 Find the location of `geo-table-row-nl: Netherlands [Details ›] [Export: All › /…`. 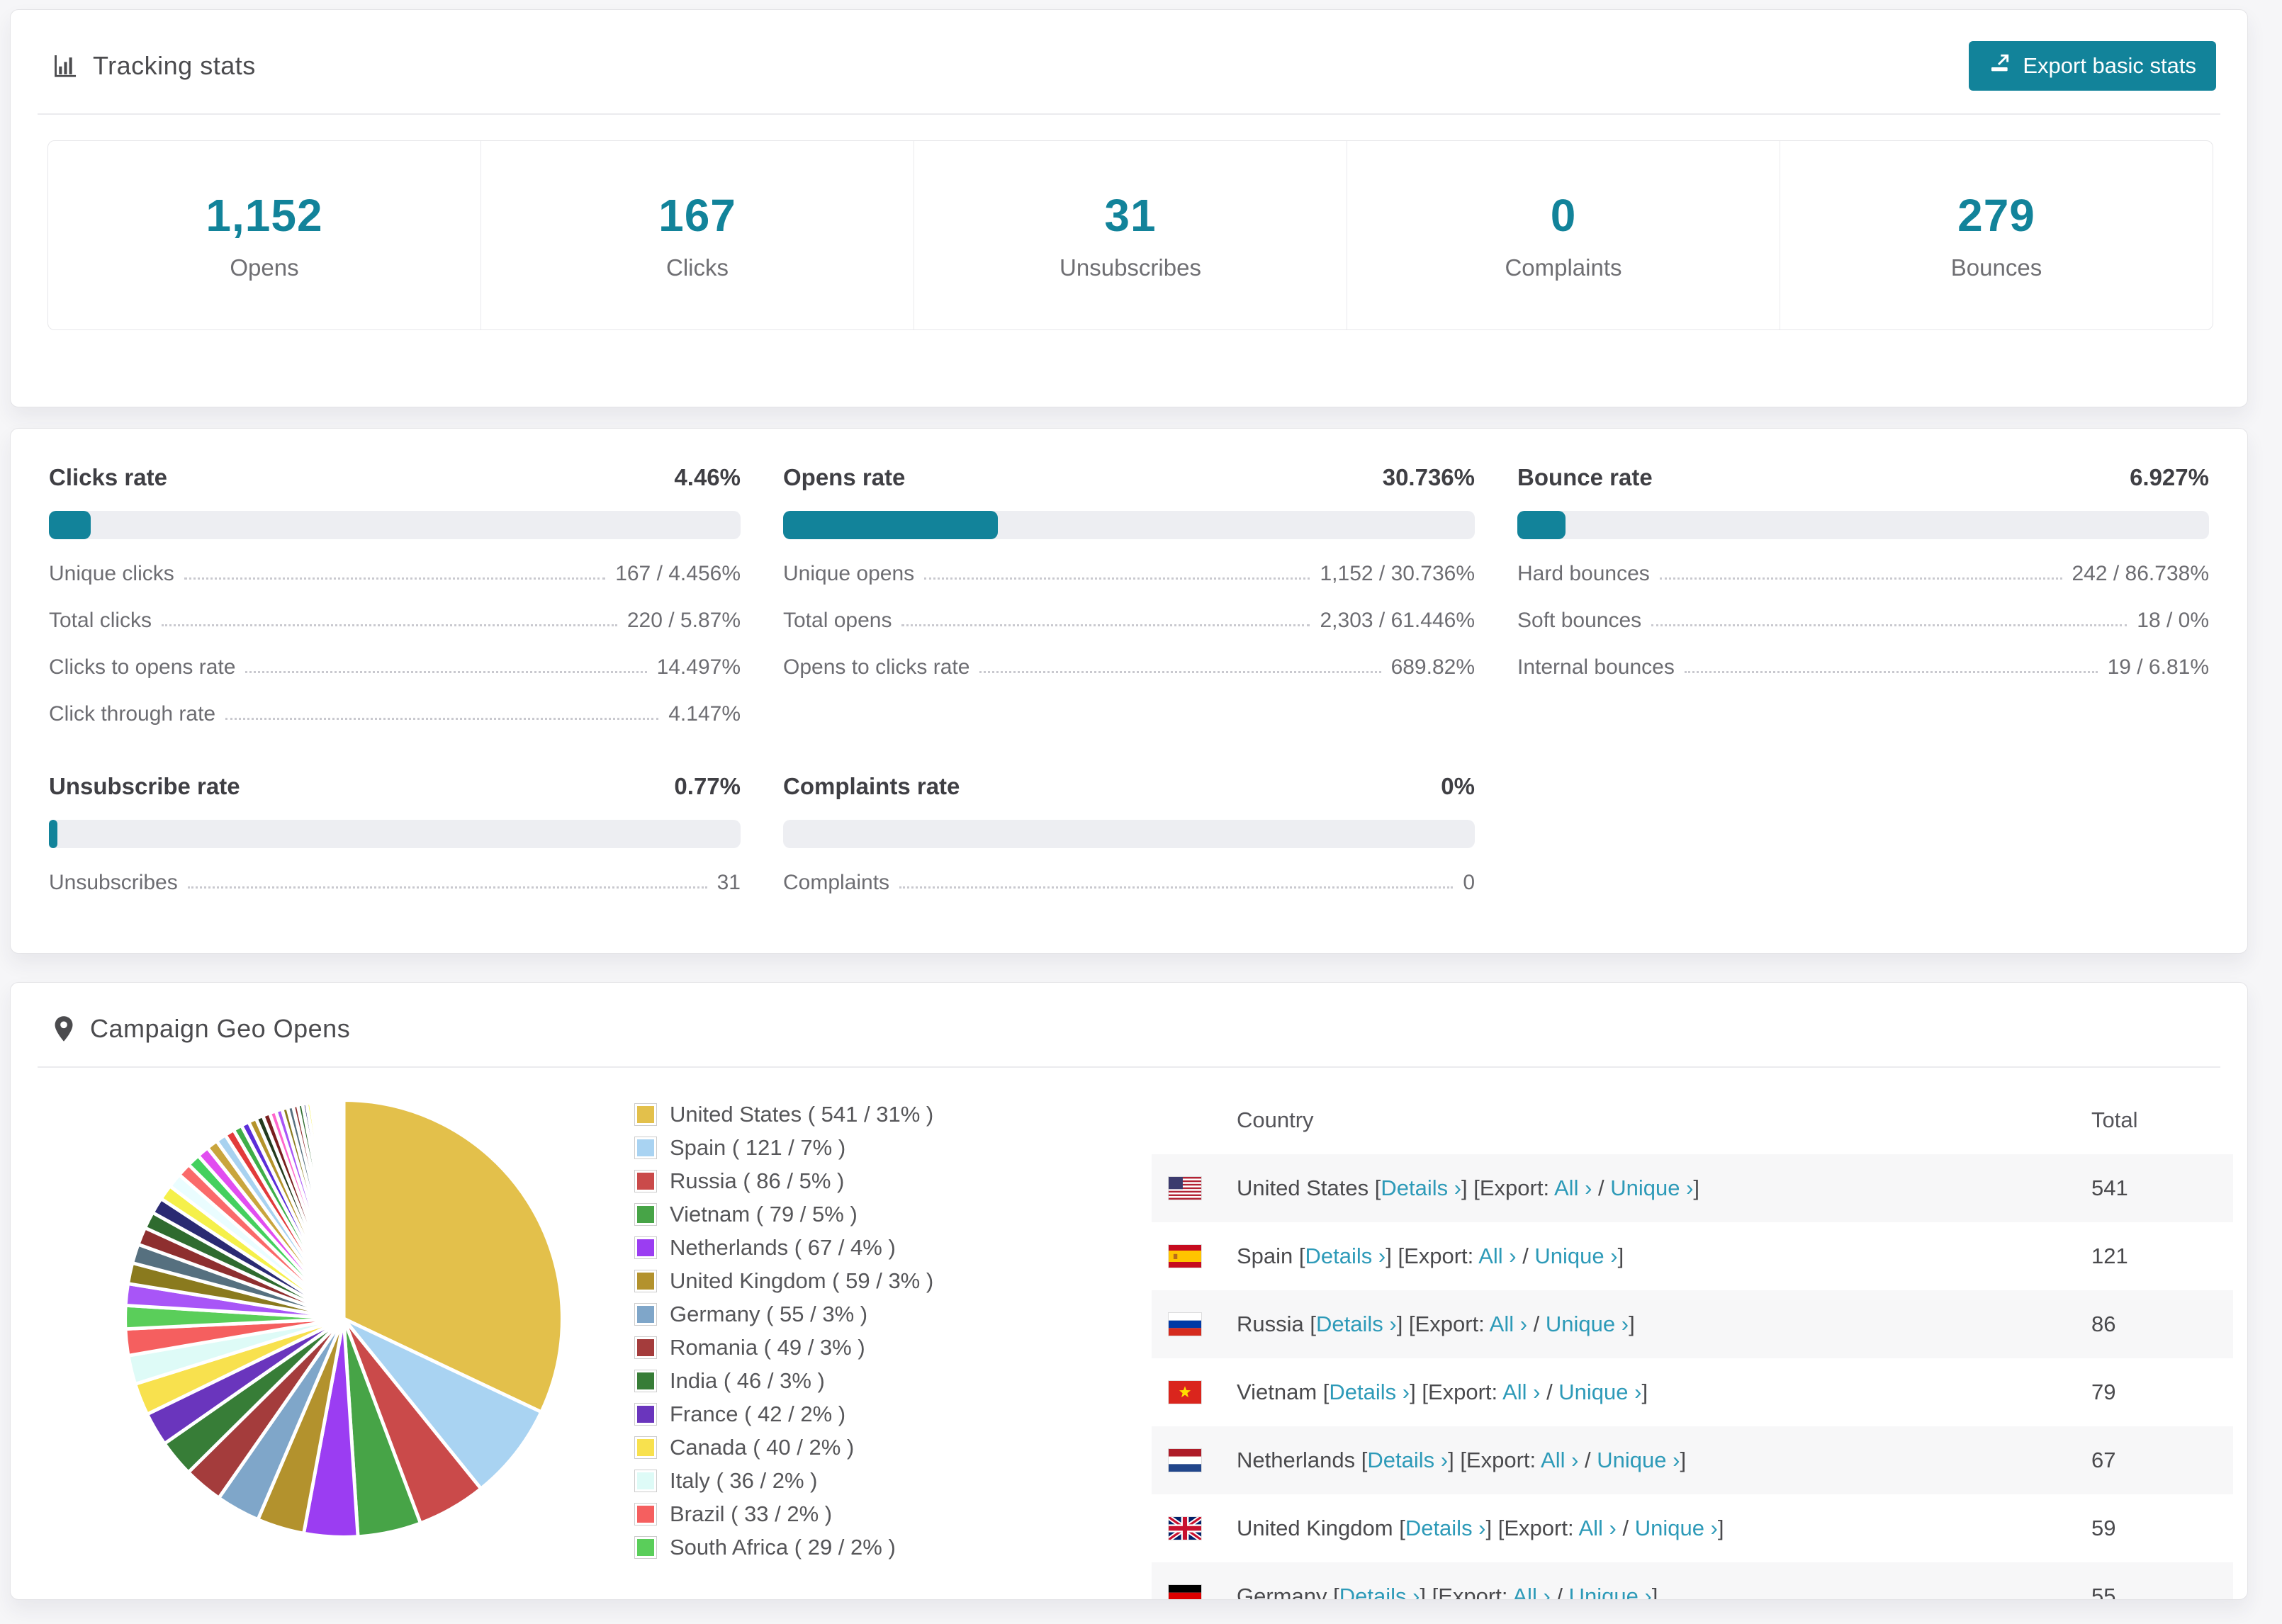

geo-table-row-nl: Netherlands [Details ›] [Export: All › /… is located at coordinates (1693, 1460).